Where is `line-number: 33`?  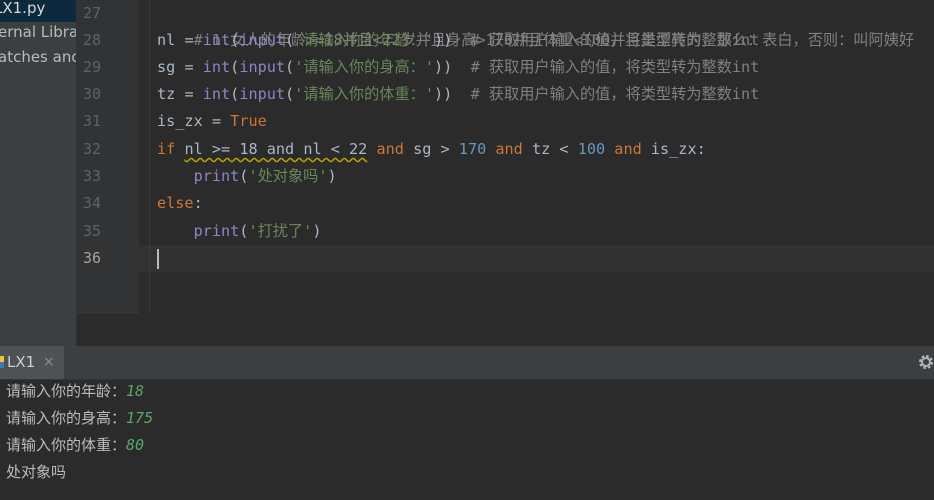 line-number: 33 is located at coordinates (92, 176).